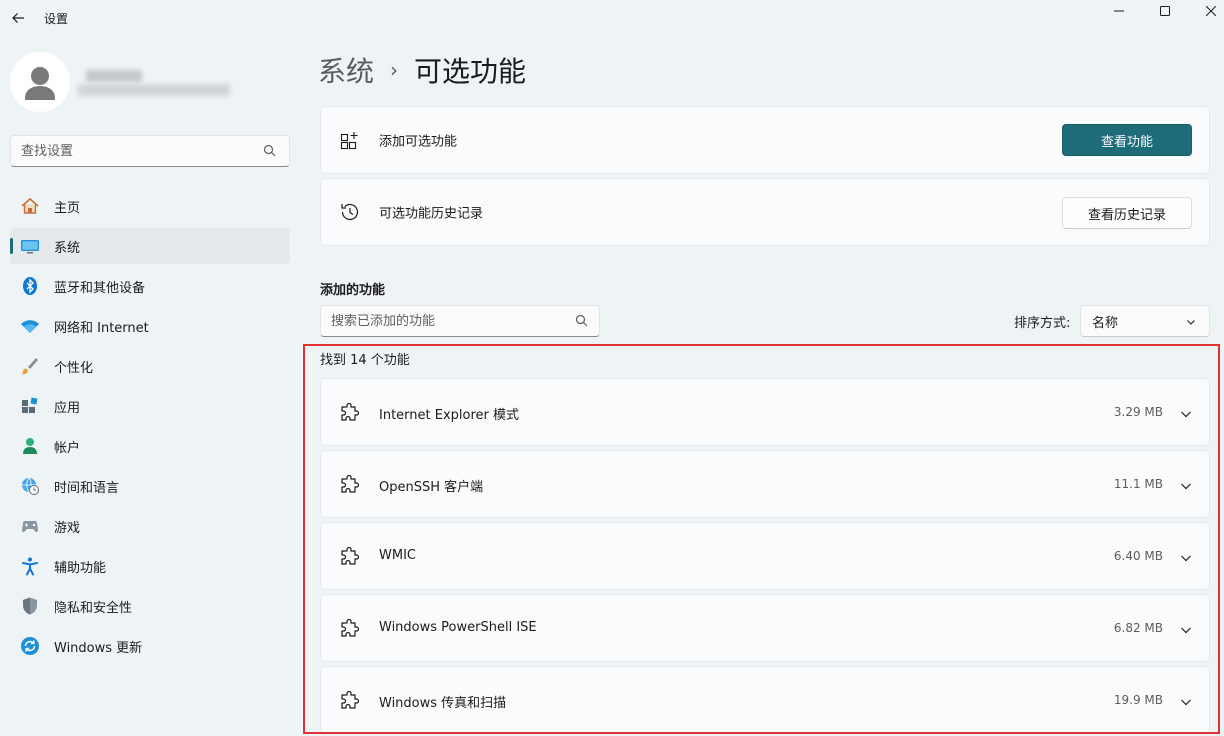 This screenshot has height=736, width=1224. Describe the element at coordinates (346, 70) in the screenshot. I see `breadcrumb-parent: 系统` at that location.